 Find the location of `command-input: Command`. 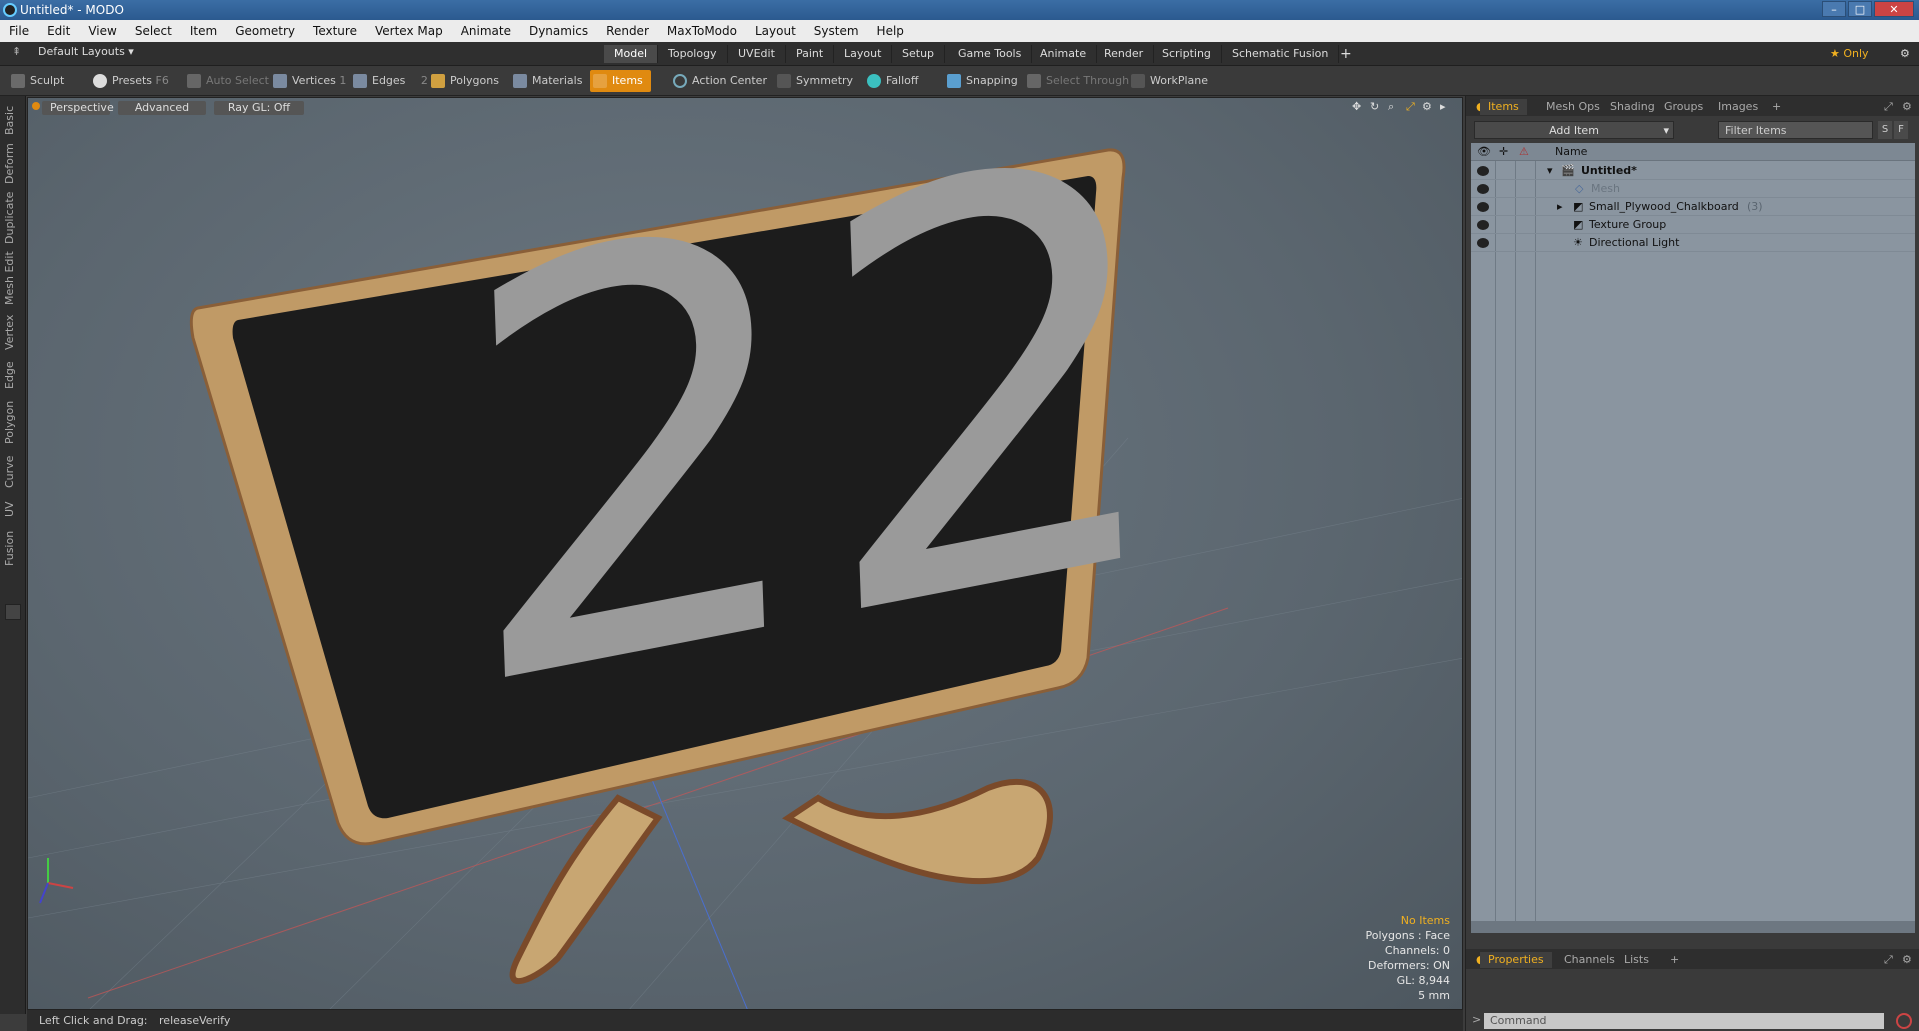

command-input: Command is located at coordinates (1684, 1021).